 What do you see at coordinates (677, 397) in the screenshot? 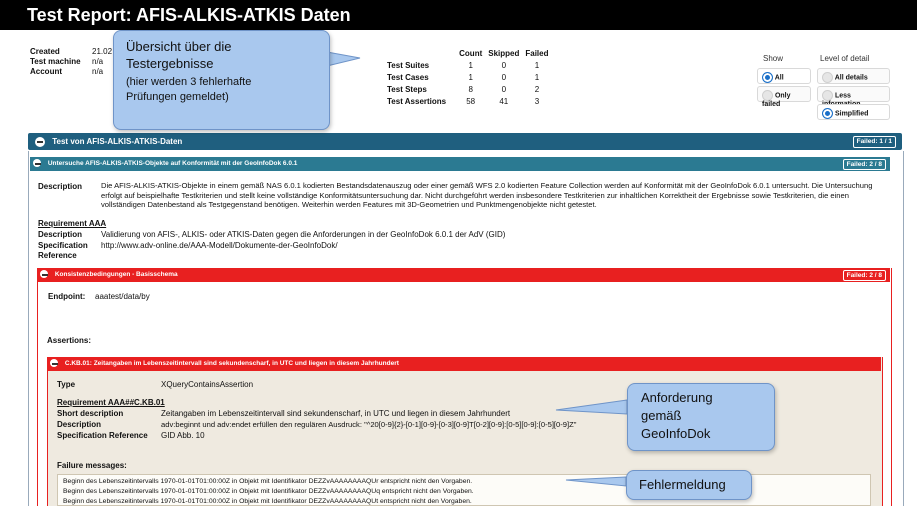
I see `requirement-callout-line1: Anforderung` at bounding box center [677, 397].